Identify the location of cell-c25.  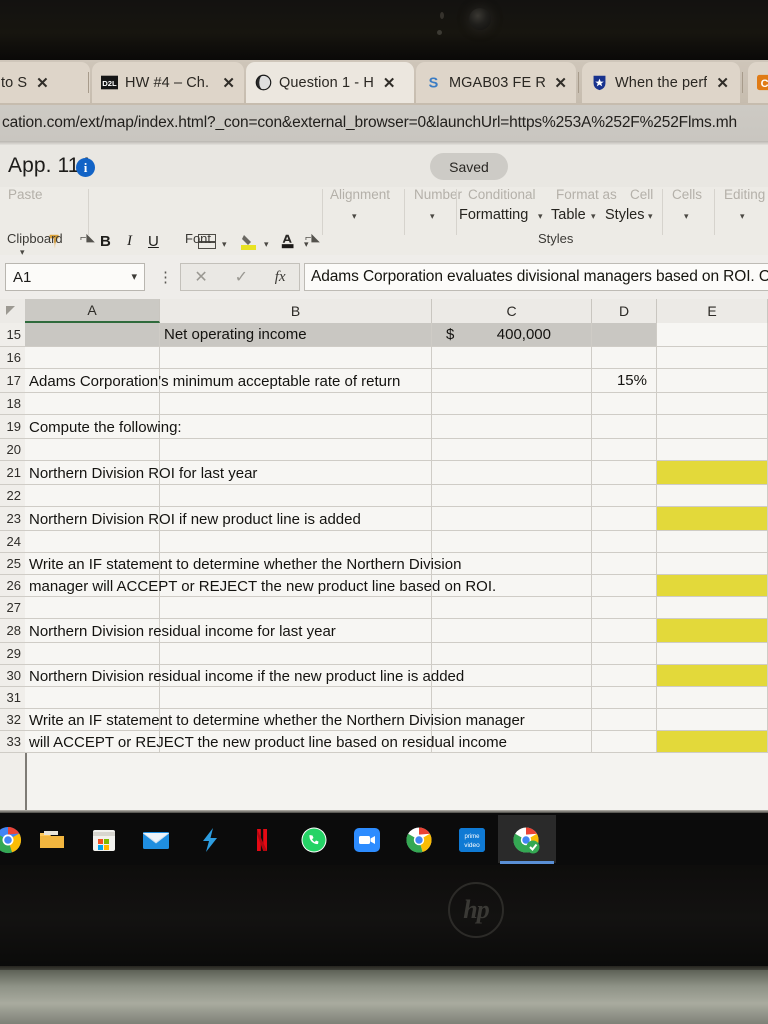
(512, 564).